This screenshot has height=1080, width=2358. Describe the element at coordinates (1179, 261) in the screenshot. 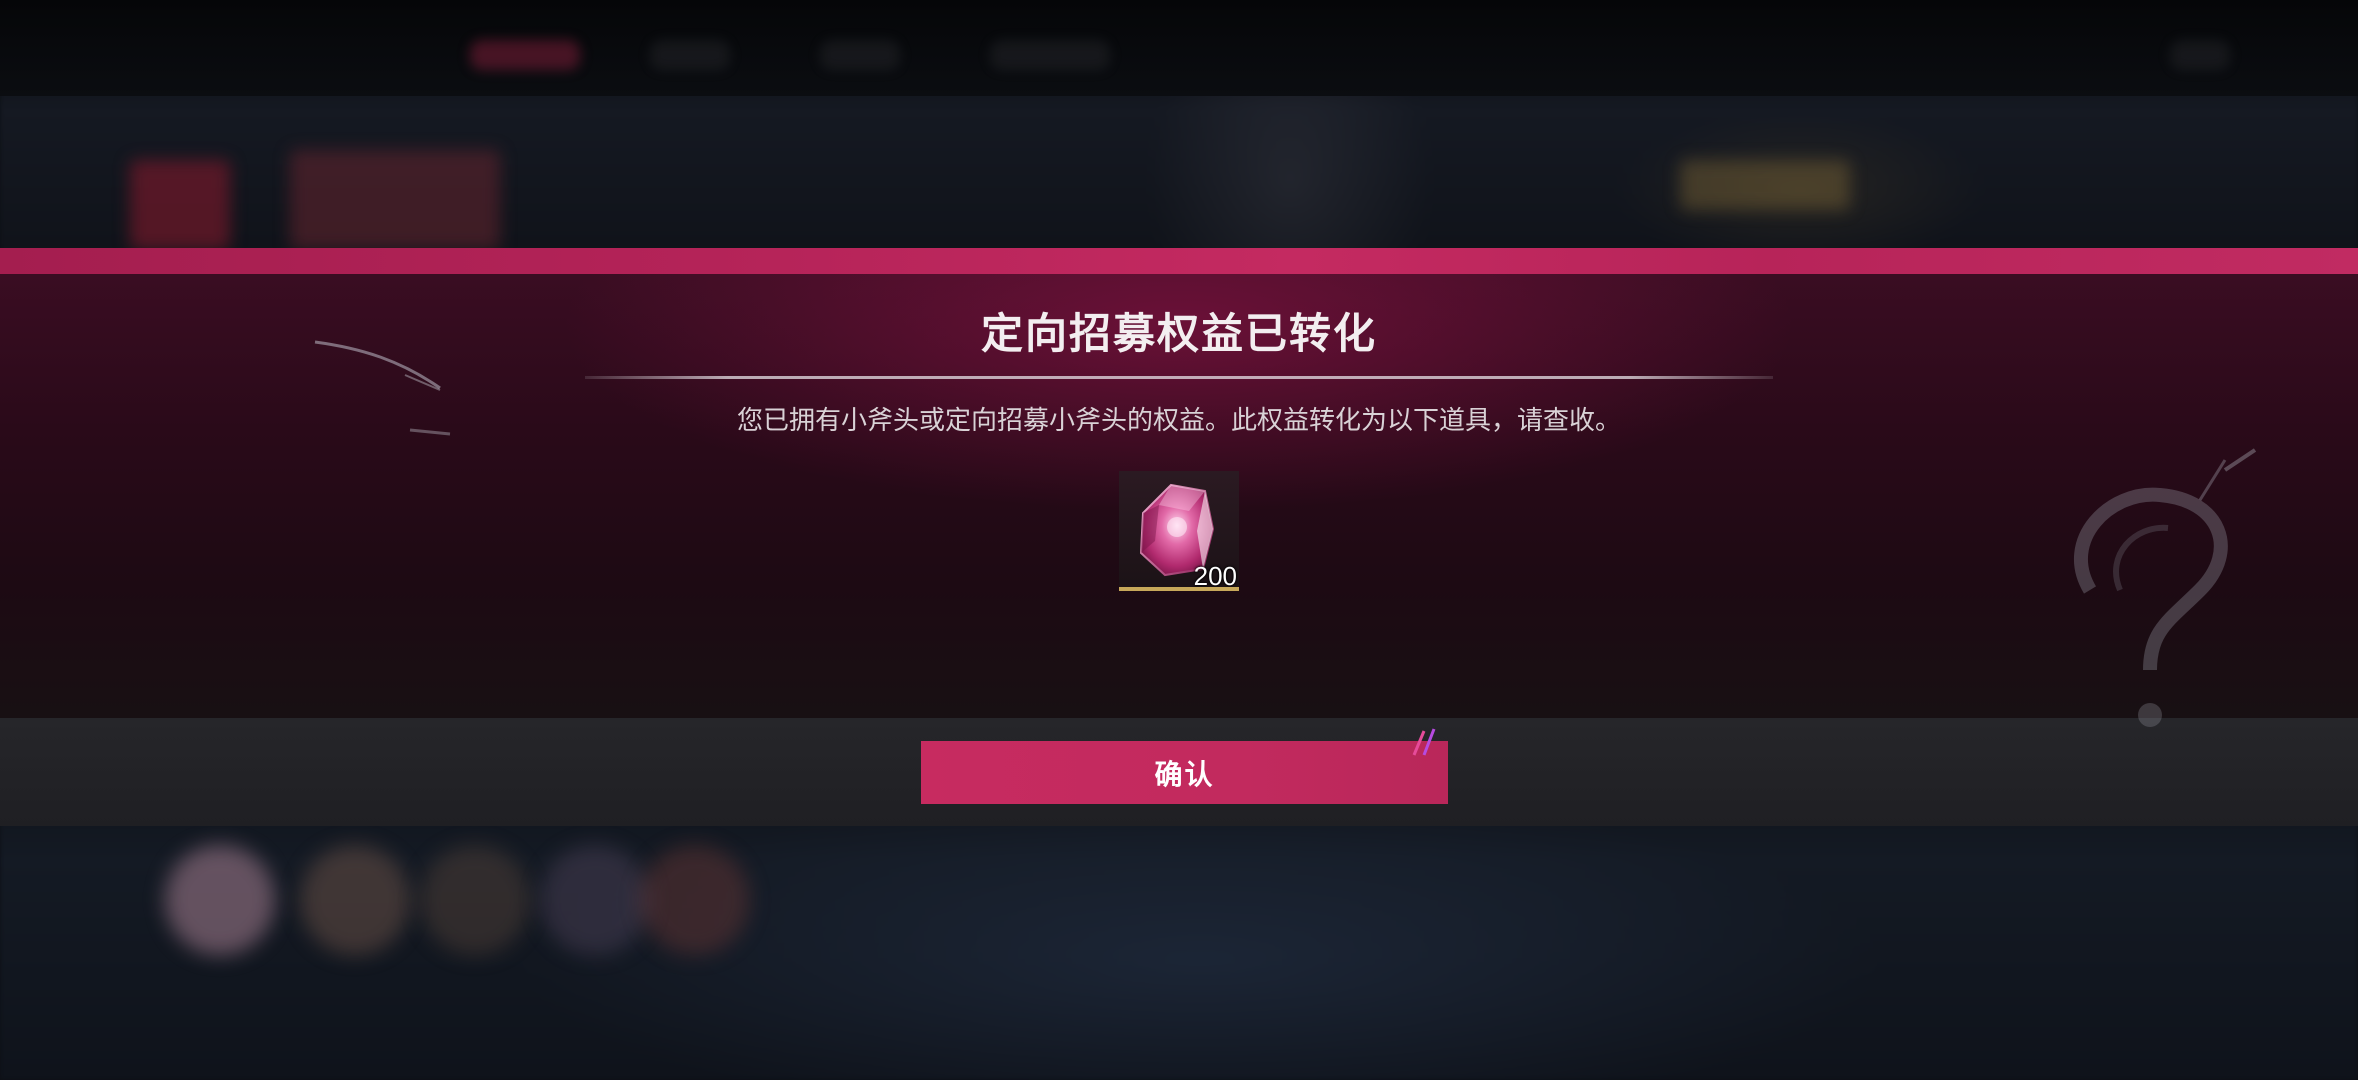

I see `dialog-accent-strip` at that location.